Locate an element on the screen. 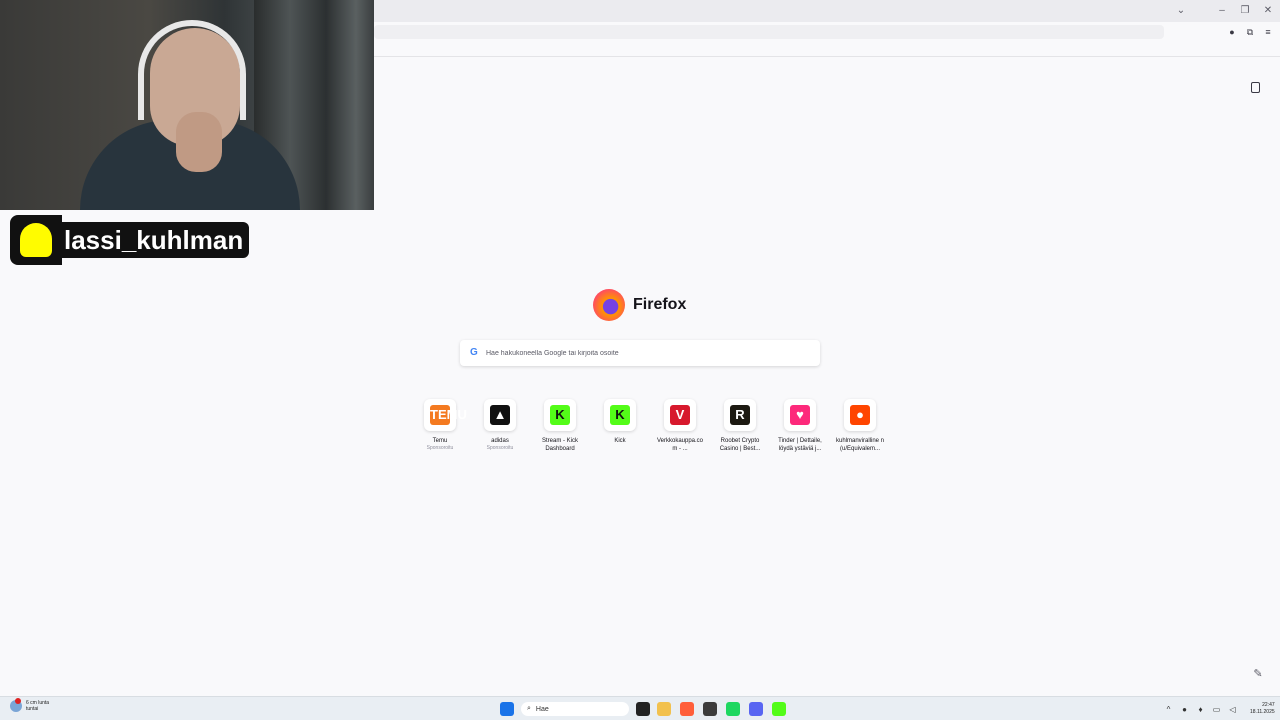  minimize-button: – is located at coordinates (1222, 11).